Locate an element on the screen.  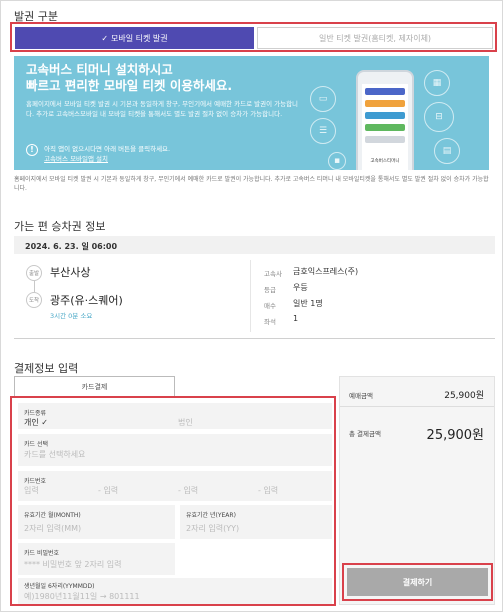
card-select-dropdown: 카드를 선택하세요 is located at coordinates (54, 454).